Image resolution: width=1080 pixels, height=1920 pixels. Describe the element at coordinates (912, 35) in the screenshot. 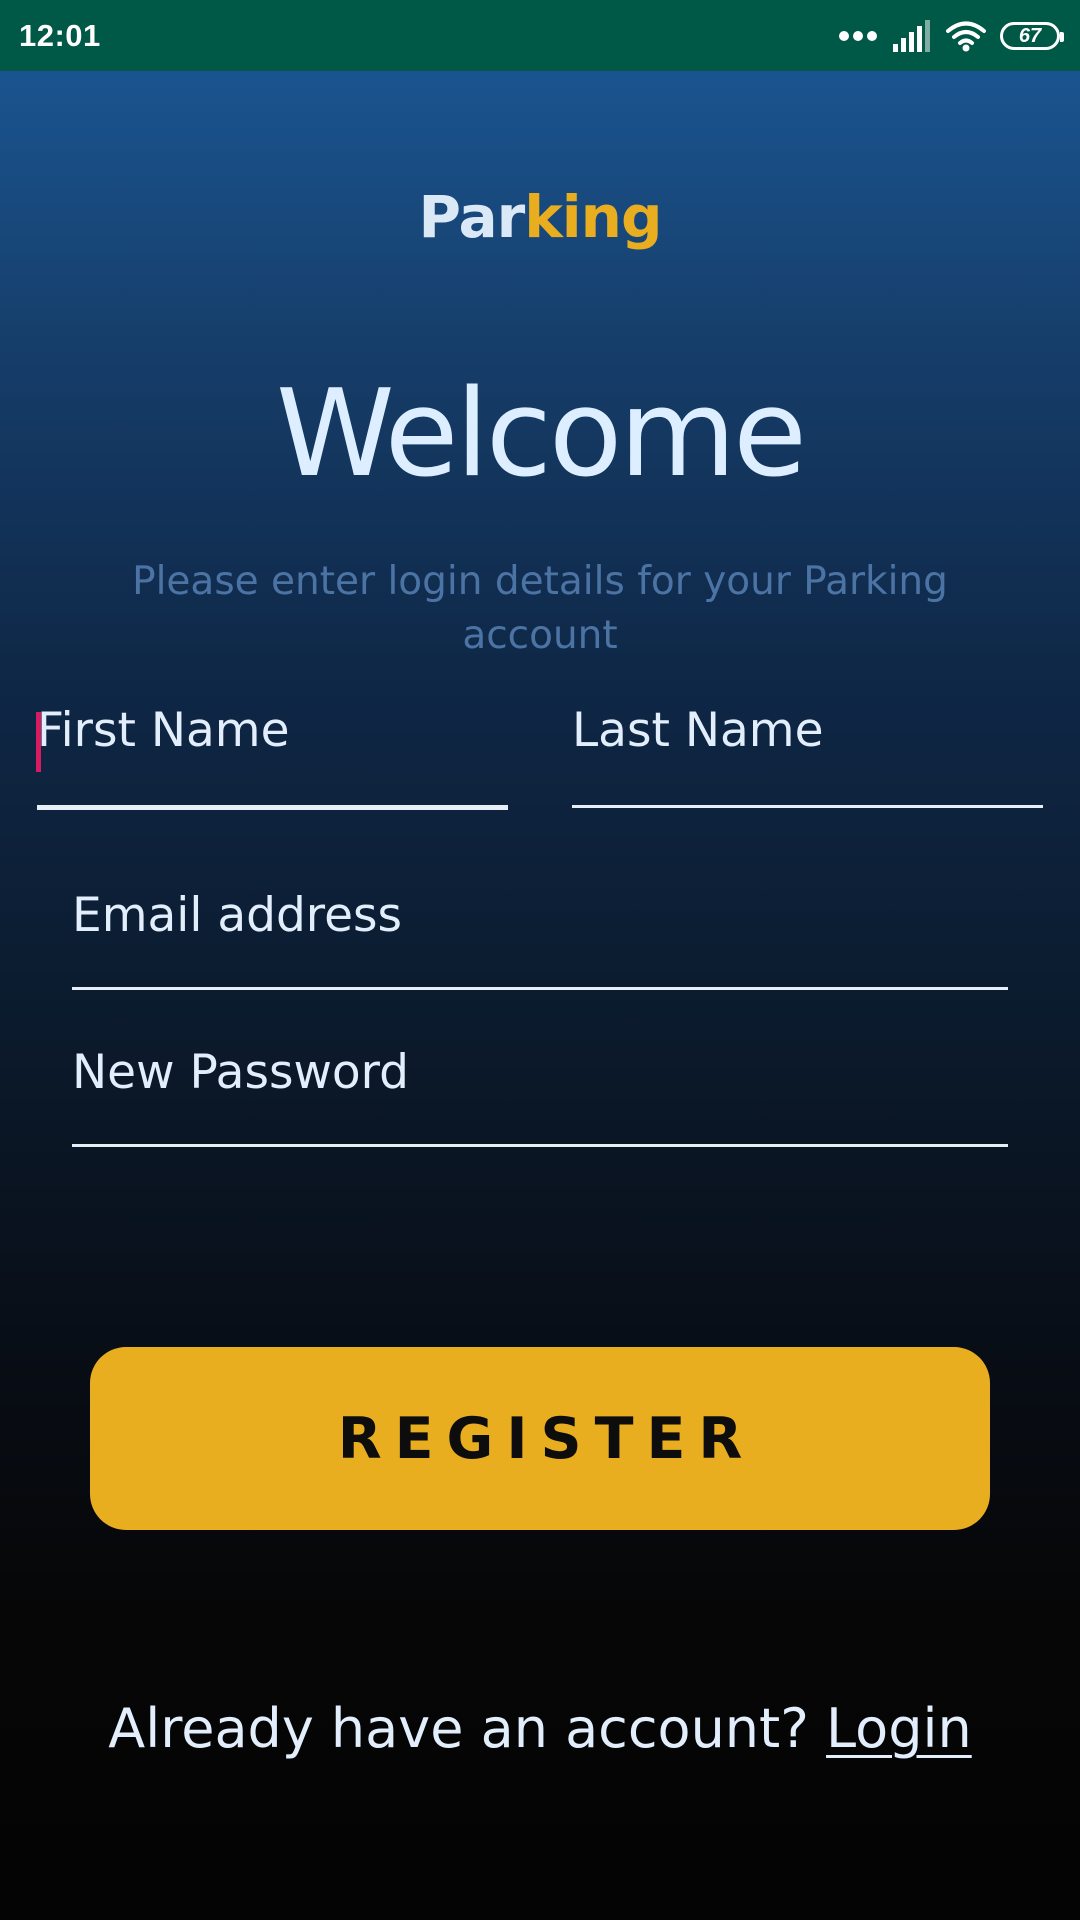

I see `signal-icon` at that location.